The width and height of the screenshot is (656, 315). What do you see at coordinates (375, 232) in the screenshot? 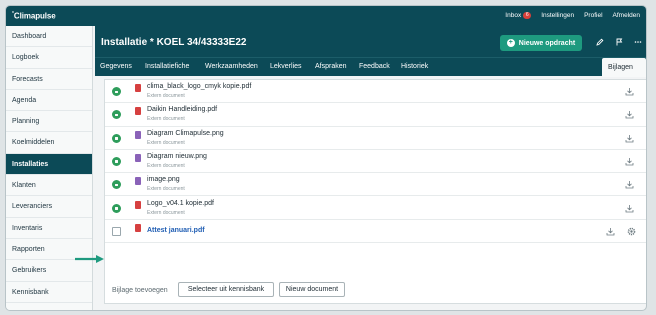
I see `attachment-row: Attest januari.pdf` at bounding box center [375, 232].